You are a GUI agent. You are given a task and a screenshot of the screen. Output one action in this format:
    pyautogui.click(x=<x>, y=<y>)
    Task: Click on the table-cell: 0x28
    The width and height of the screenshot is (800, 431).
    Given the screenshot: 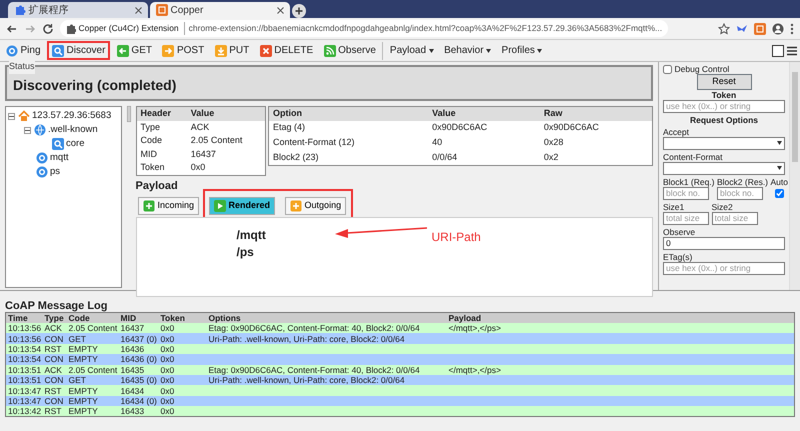 What is the action you would take?
    pyautogui.click(x=596, y=142)
    